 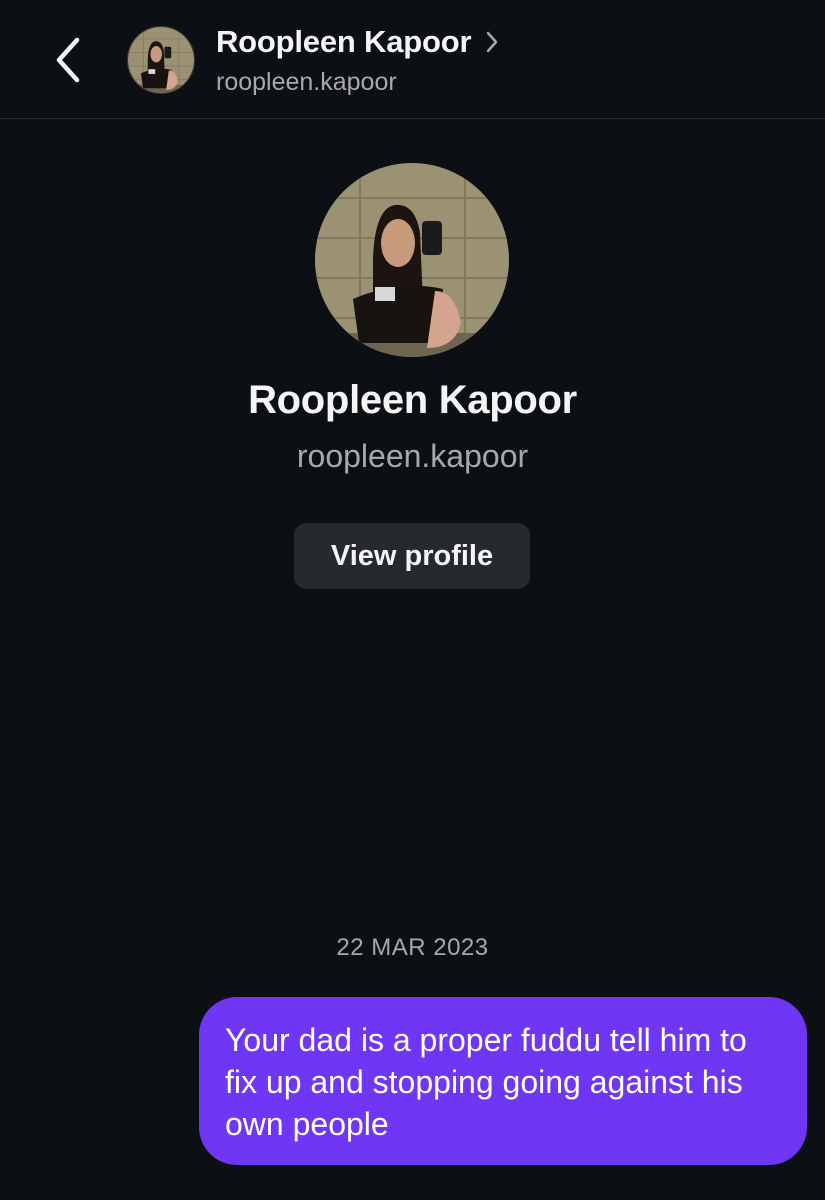 I want to click on back-button, so click(x=68, y=60).